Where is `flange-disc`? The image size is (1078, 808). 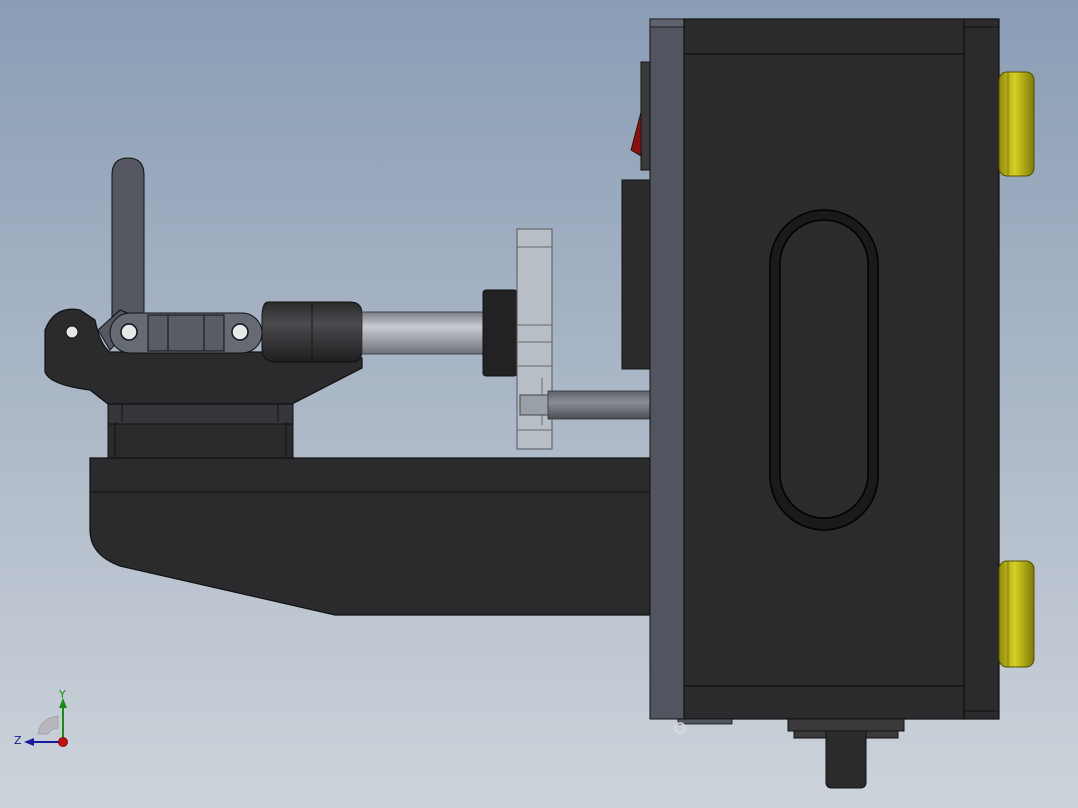
flange-disc is located at coordinates (534, 339).